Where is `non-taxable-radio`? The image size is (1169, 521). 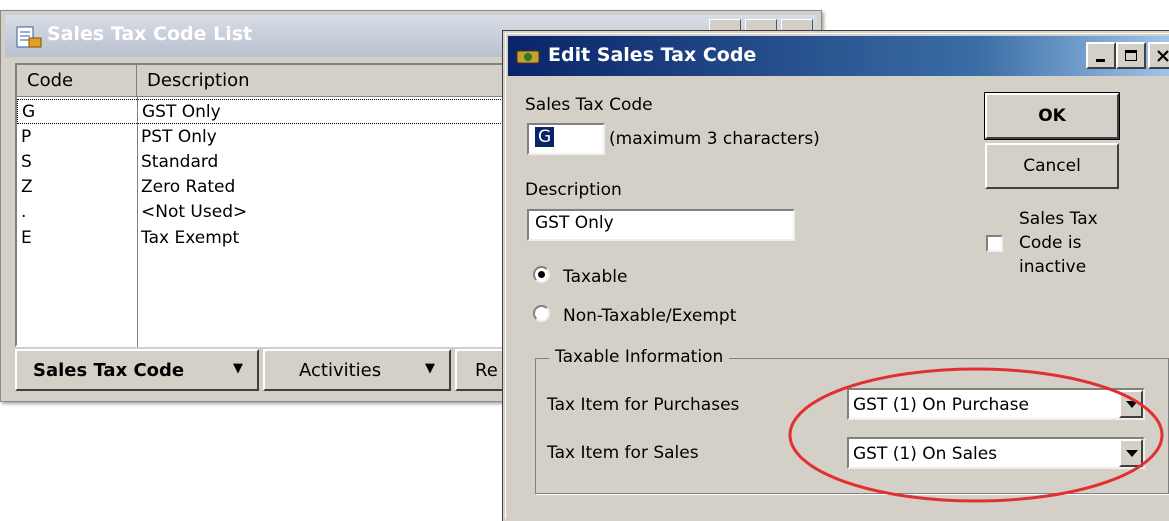 non-taxable-radio is located at coordinates (541, 313).